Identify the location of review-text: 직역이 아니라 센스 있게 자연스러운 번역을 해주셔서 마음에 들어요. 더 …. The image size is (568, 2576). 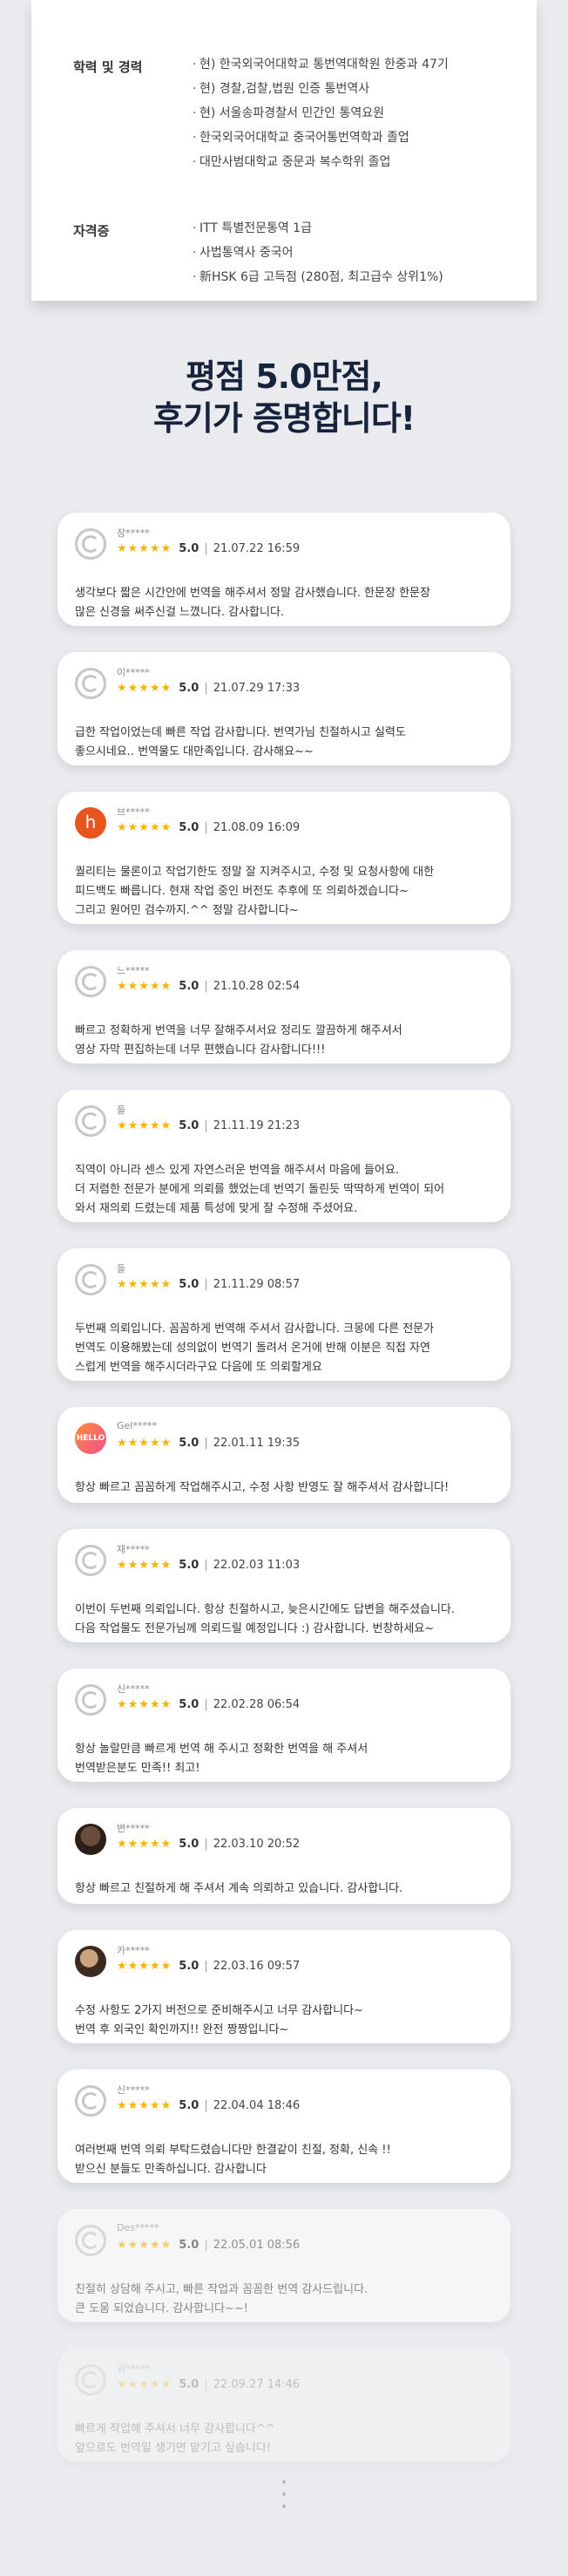
(288, 1190).